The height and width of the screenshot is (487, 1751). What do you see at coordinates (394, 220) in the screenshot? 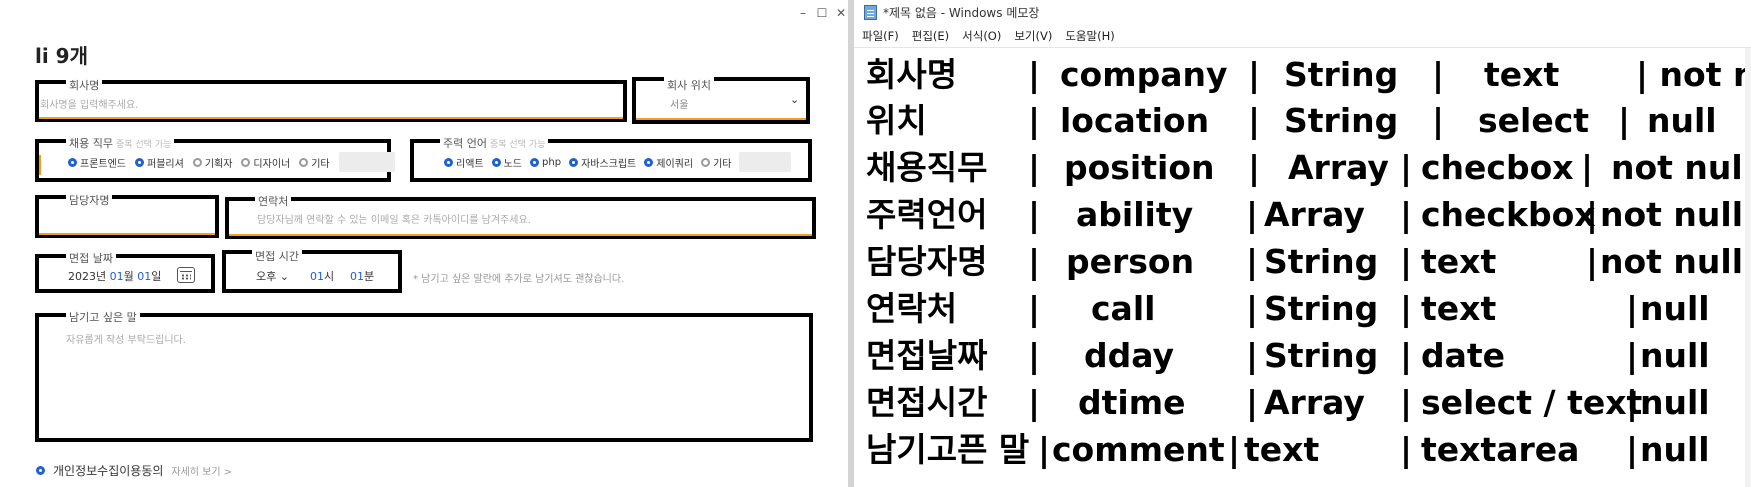
I see `call-placeholder: 담당자님께 연락할 수 있는 이메일 혹은 카톡아이디를 남겨주세요.` at bounding box center [394, 220].